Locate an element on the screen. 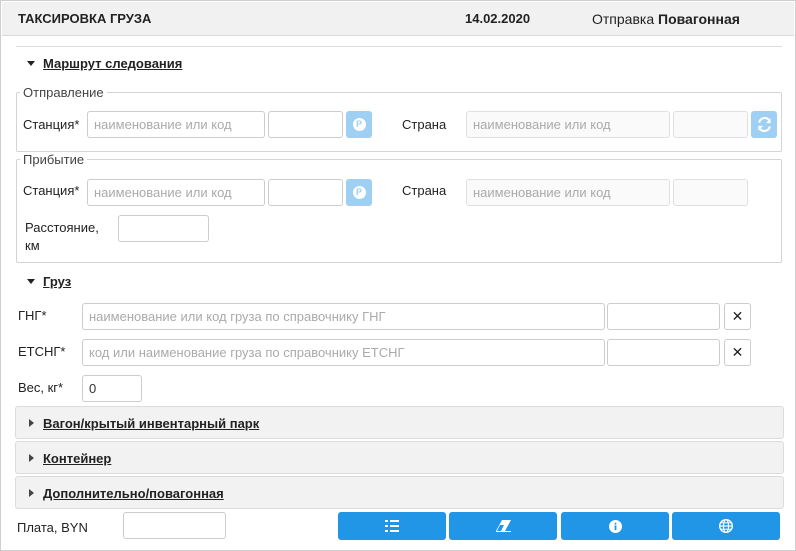 Image resolution: width=796 pixels, height=551 pixels. gng-code-input is located at coordinates (663, 316).